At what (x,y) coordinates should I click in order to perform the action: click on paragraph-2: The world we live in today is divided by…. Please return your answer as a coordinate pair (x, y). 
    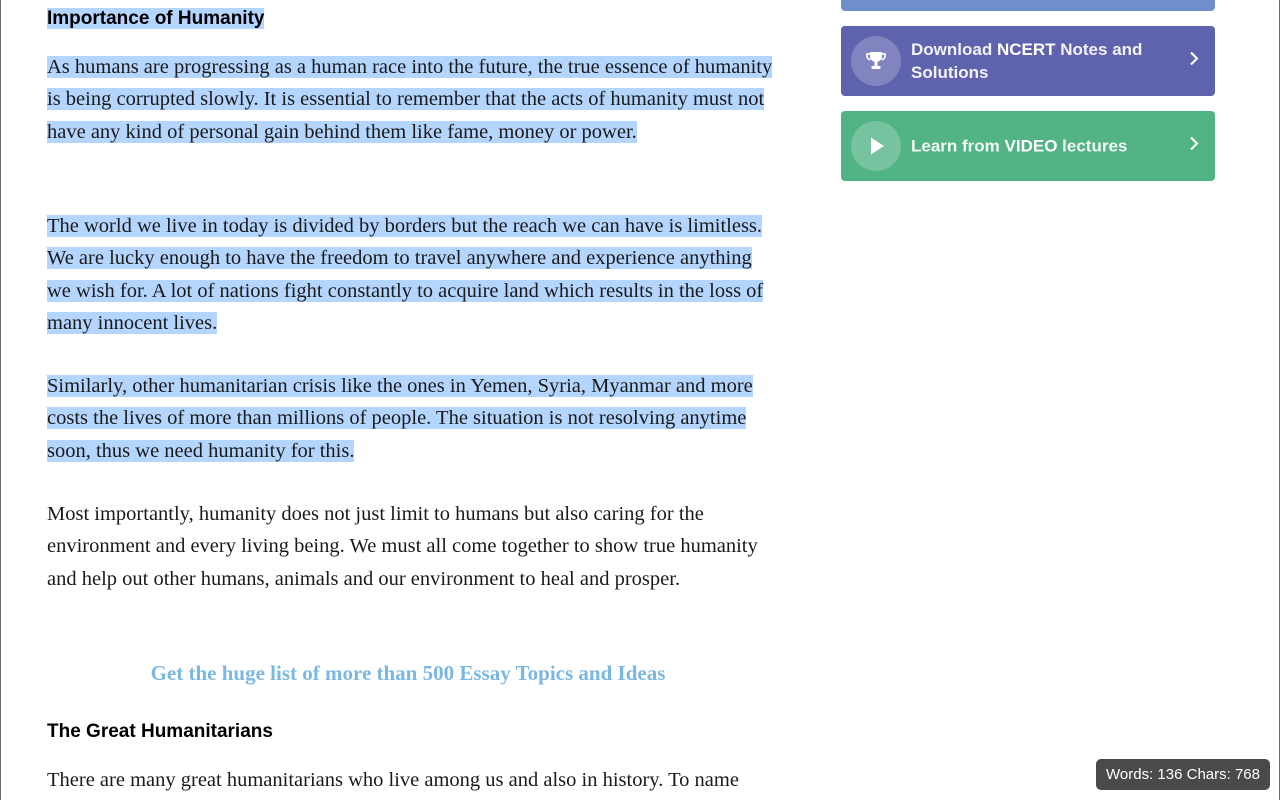
    Looking at the image, I should click on (412, 275).